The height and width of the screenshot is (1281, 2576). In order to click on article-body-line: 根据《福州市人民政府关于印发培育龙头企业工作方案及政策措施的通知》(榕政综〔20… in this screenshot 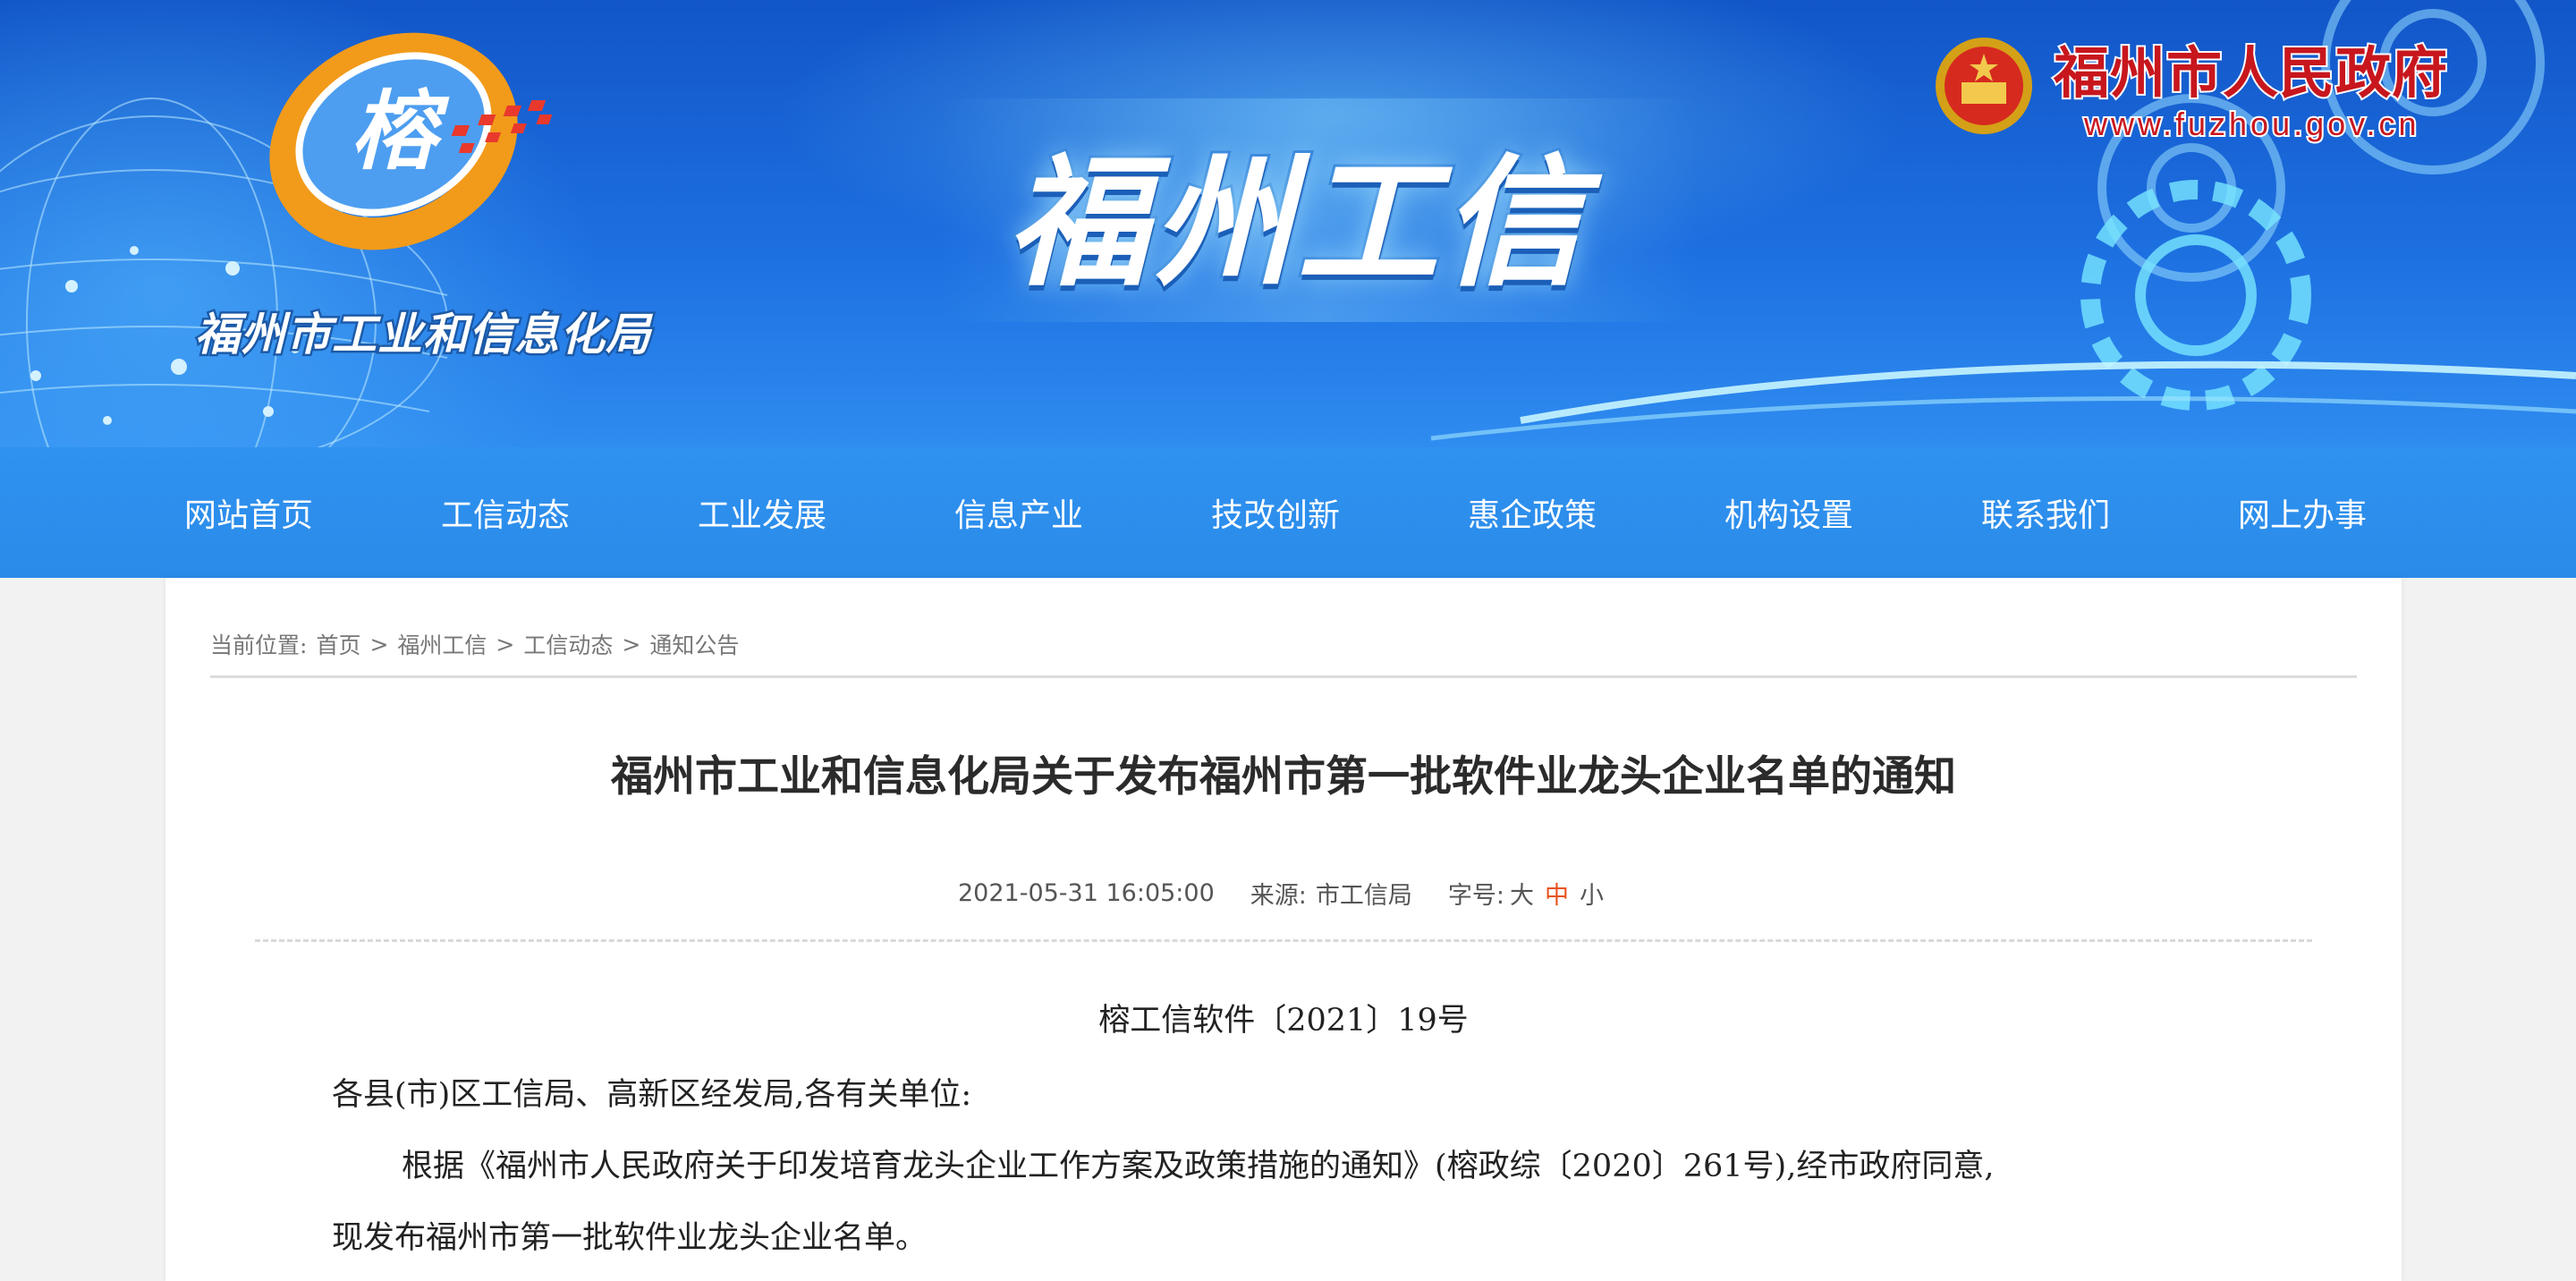, I will do `click(1198, 1166)`.